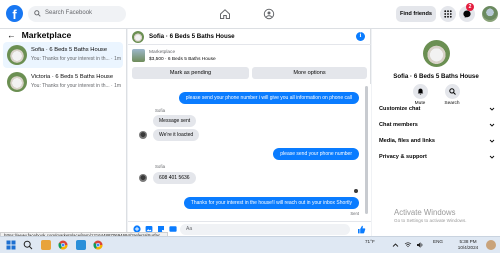 Image resolution: width=500 pixels, height=253 pixels. I want to click on contact-avatar, so click(436, 53).